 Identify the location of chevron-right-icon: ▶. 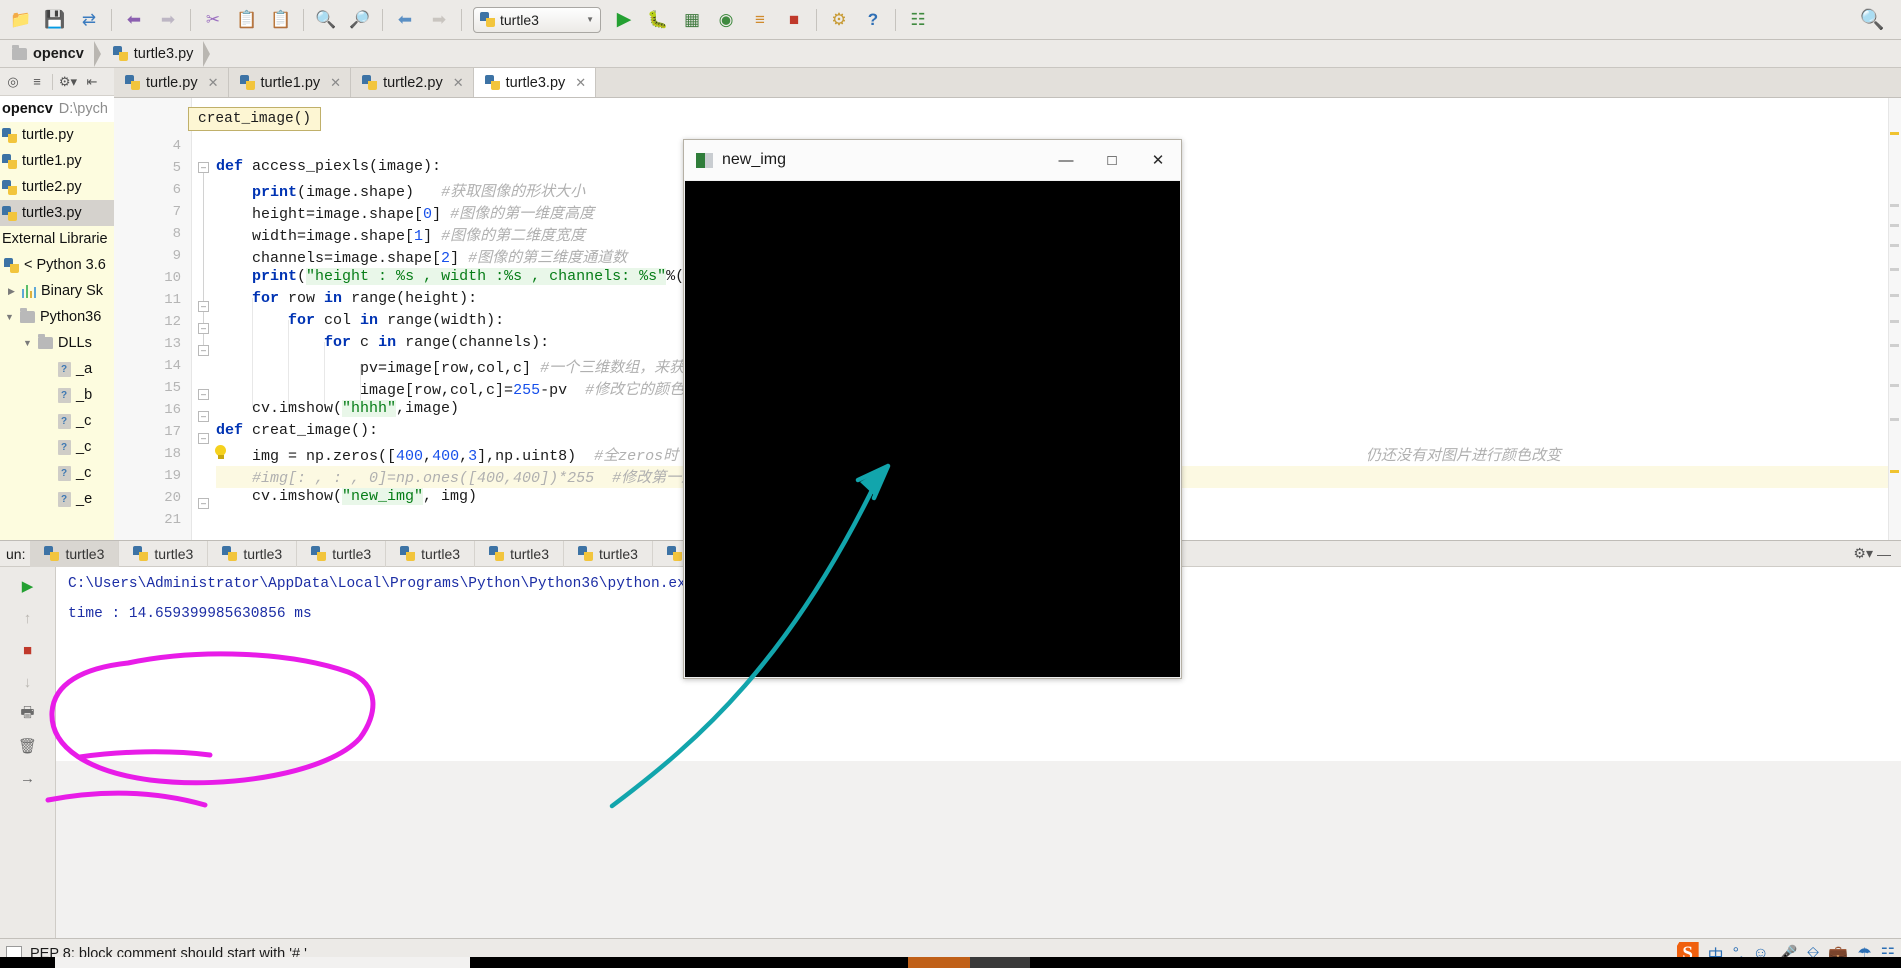
(11, 291).